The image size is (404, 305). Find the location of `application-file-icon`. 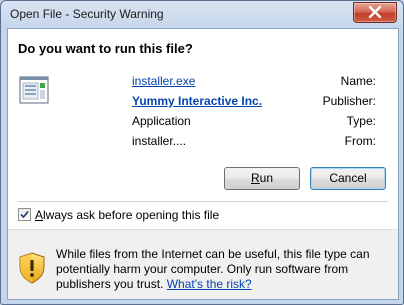

application-file-icon is located at coordinates (34, 90).